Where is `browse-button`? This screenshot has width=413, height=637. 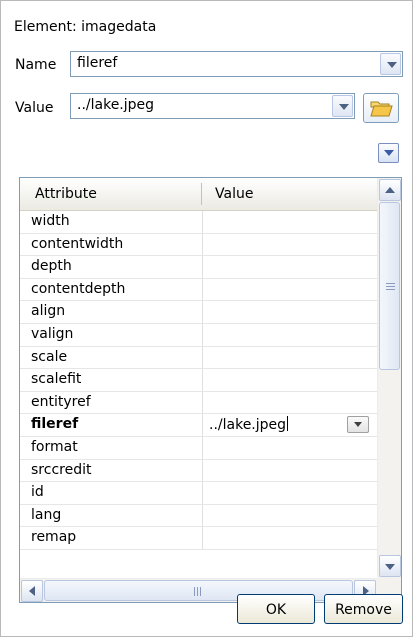 browse-button is located at coordinates (381, 108).